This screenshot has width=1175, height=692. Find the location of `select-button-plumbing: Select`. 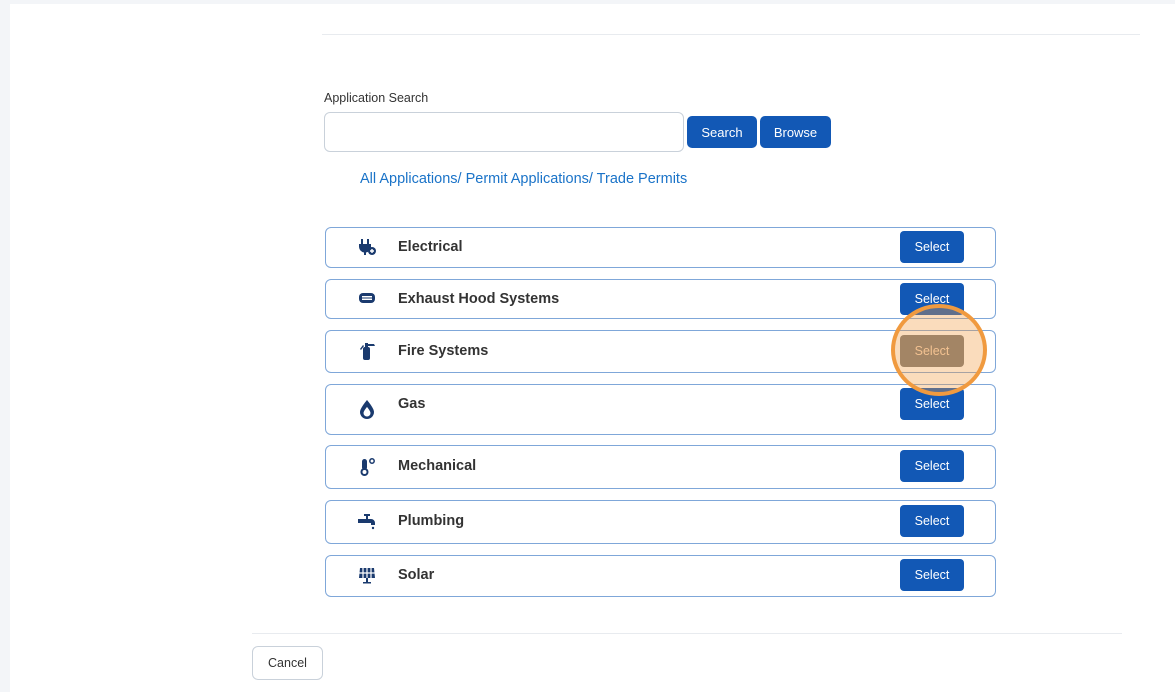

select-button-plumbing: Select is located at coordinates (932, 521).